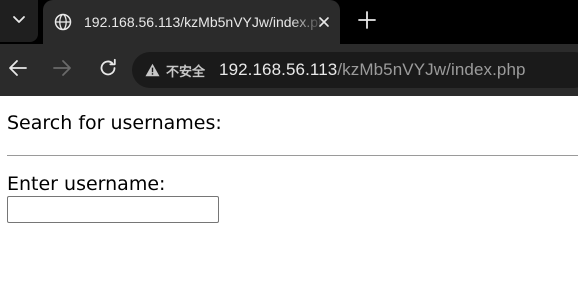 The image size is (578, 288). I want to click on forward-button, so click(62, 70).